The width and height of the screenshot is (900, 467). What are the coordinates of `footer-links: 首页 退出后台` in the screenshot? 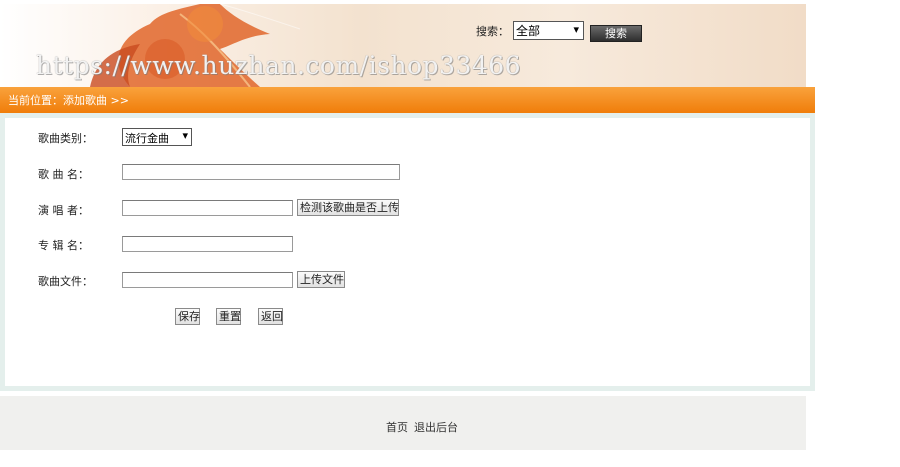 It's located at (425, 427).